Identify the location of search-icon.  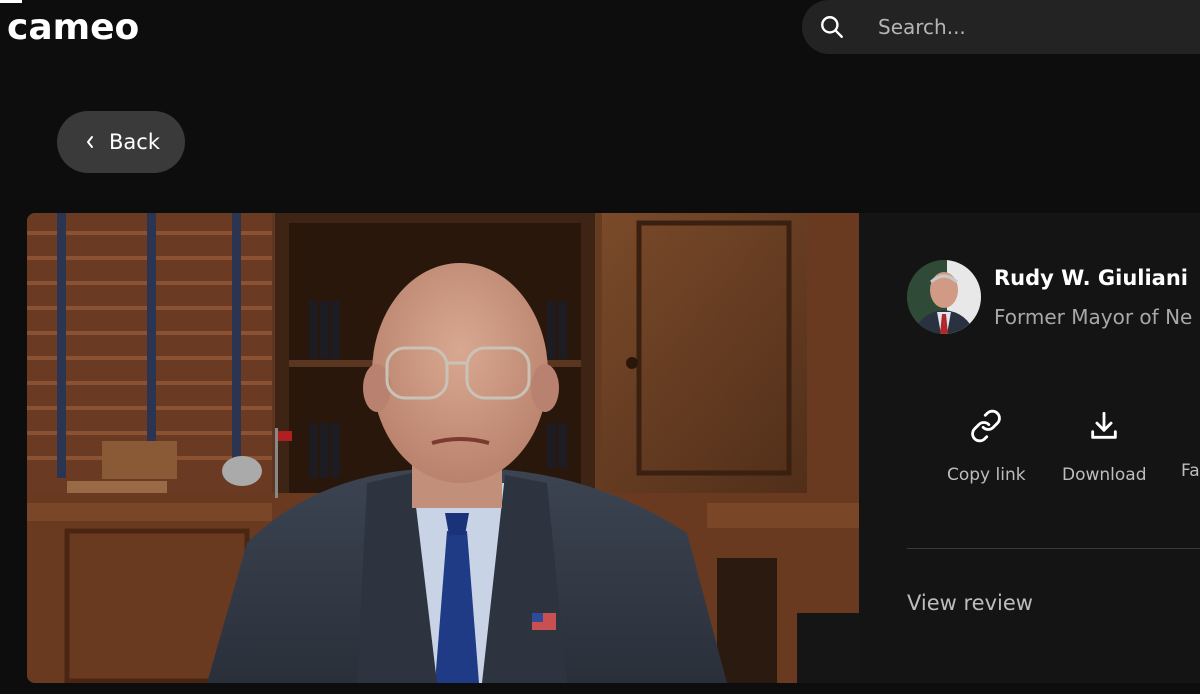
(832, 27).